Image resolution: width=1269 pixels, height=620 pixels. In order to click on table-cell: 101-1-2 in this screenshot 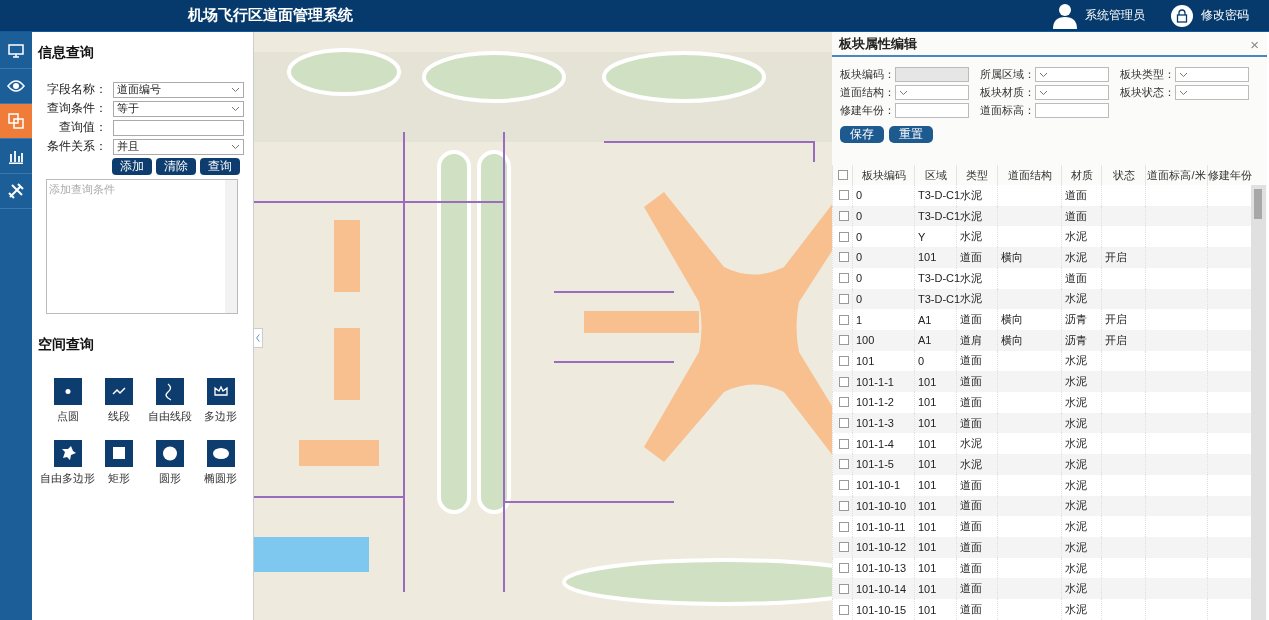, I will do `click(875, 402)`.